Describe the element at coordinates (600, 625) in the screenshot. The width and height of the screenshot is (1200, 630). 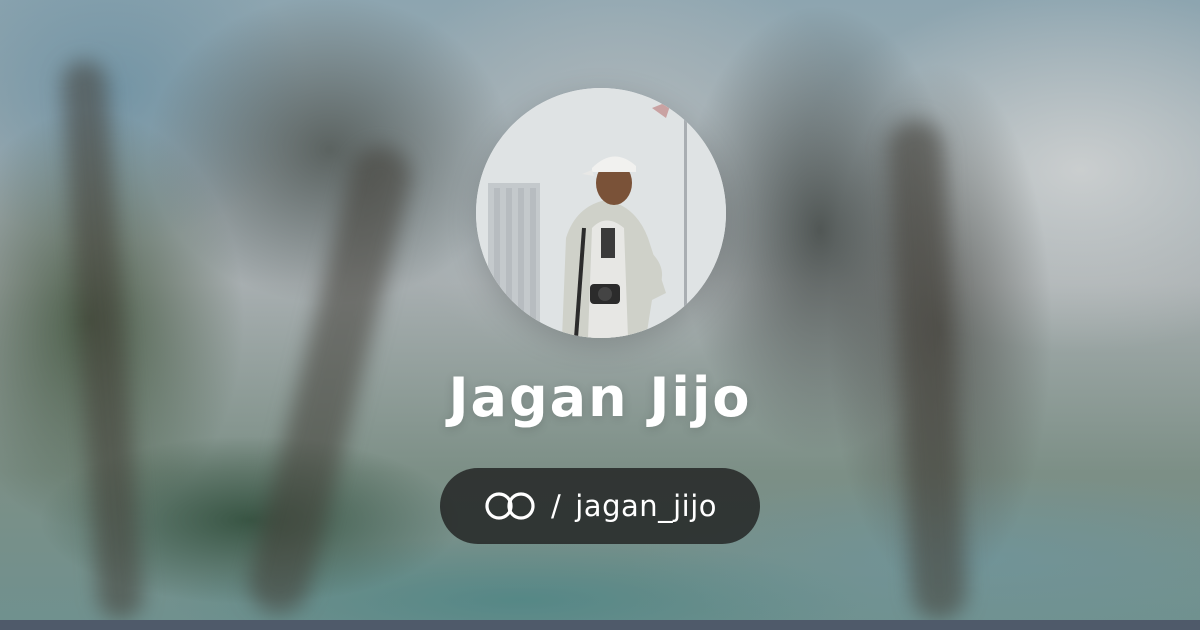
I see `bottom-bar` at that location.